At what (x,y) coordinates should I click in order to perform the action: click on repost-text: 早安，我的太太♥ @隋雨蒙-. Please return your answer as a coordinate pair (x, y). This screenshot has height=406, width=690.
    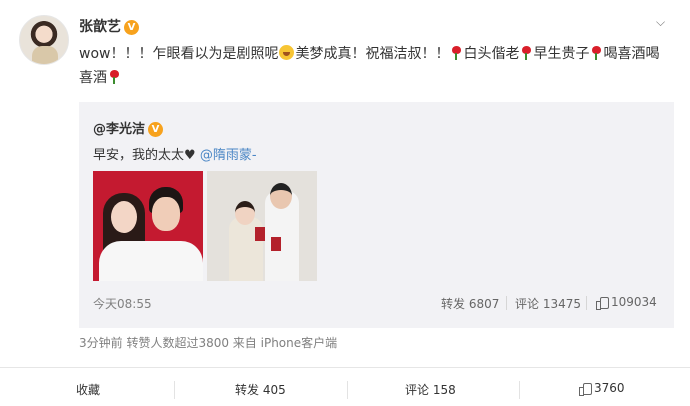
    Looking at the image, I should click on (175, 153).